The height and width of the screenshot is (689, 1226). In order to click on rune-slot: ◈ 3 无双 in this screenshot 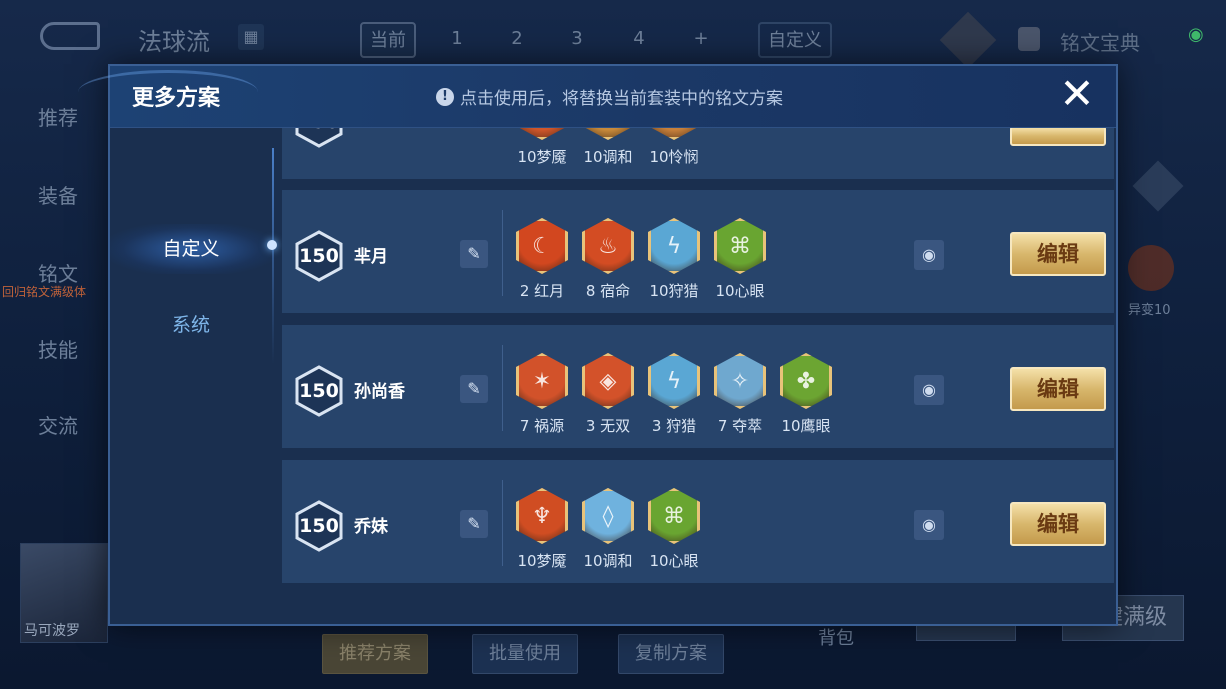, I will do `click(608, 396)`.